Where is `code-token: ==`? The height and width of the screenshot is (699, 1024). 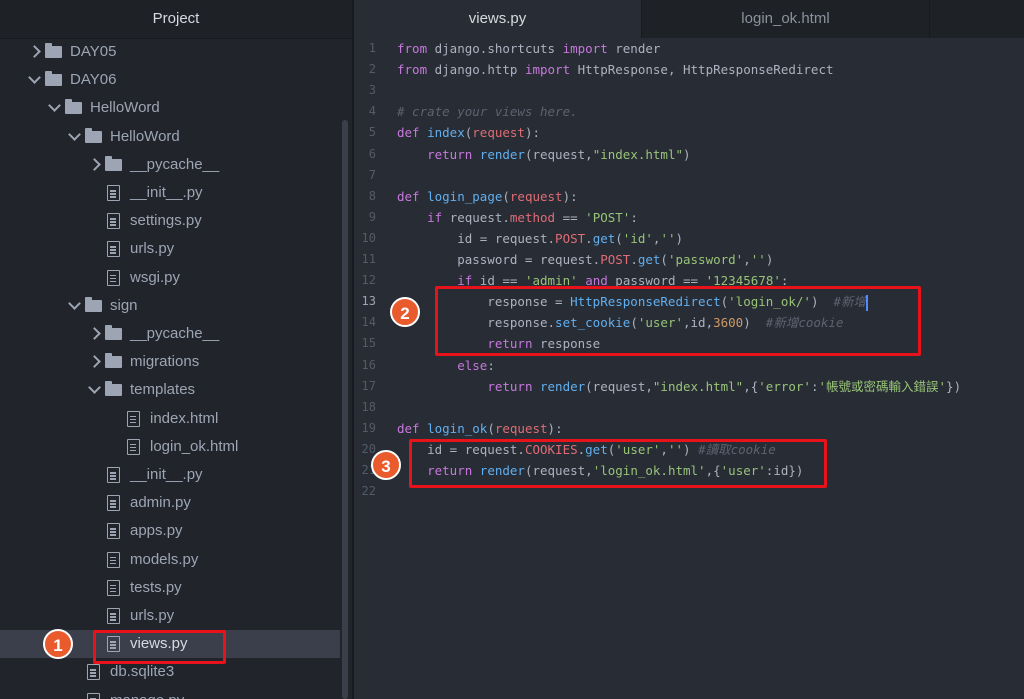 code-token: == is located at coordinates (570, 217).